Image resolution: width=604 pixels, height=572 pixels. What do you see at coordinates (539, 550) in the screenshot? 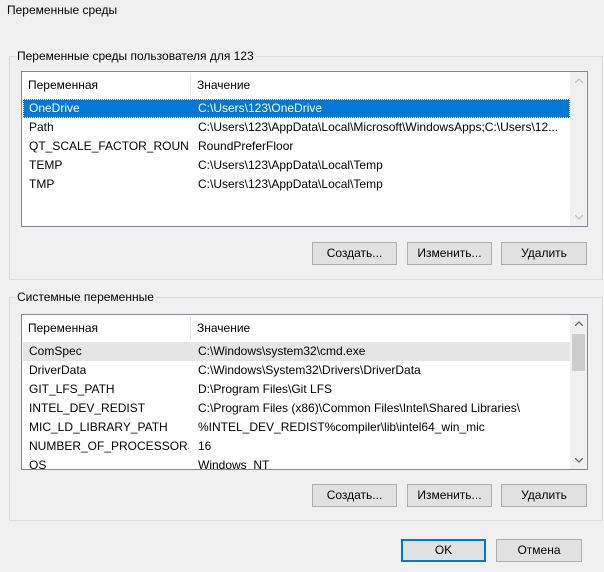
I see `cancel-button: Отмена` at bounding box center [539, 550].